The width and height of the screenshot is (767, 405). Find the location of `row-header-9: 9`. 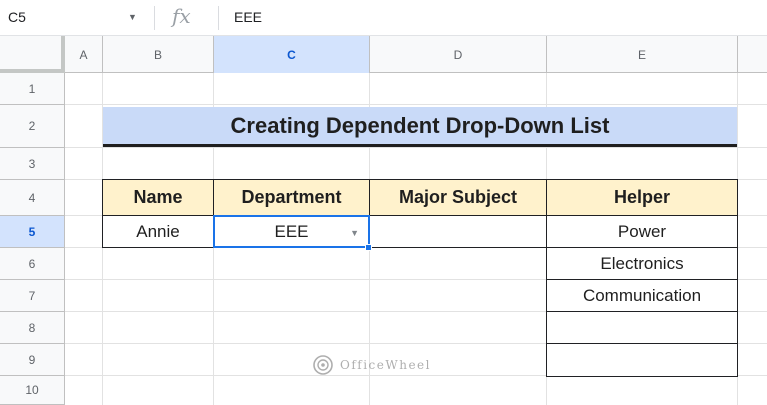

row-header-9: 9 is located at coordinates (32, 360).